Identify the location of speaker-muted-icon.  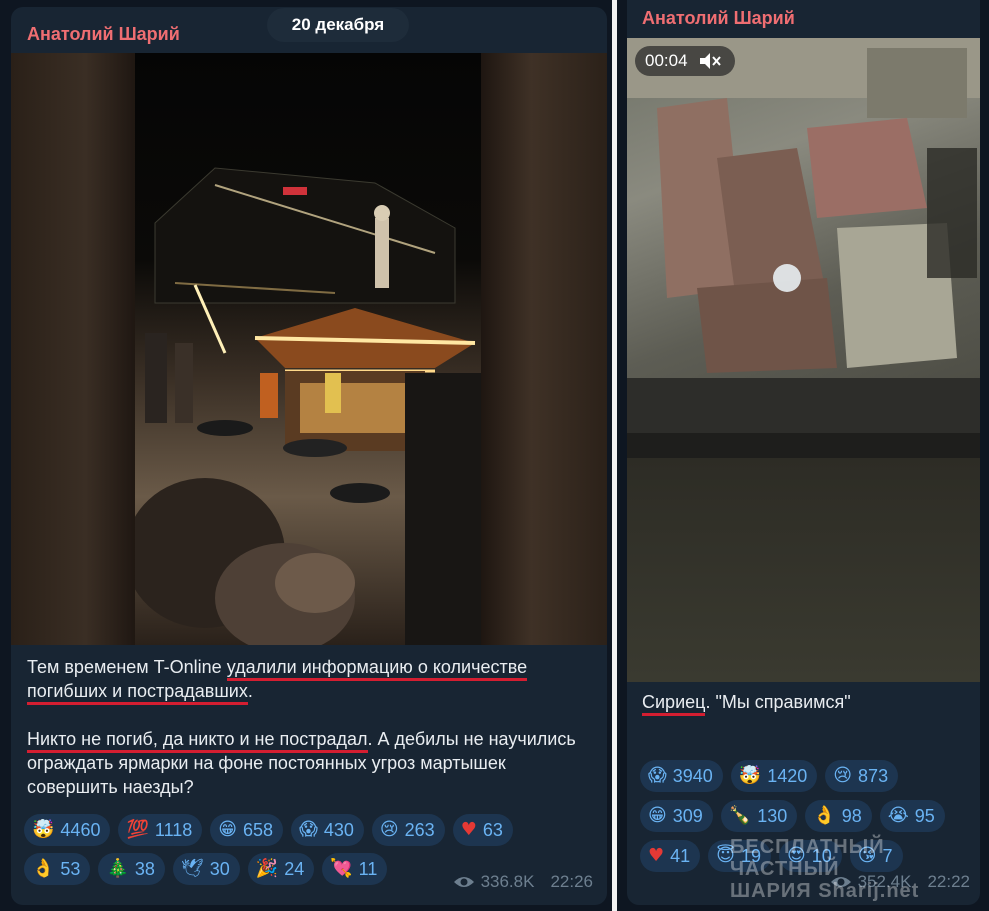
(710, 61).